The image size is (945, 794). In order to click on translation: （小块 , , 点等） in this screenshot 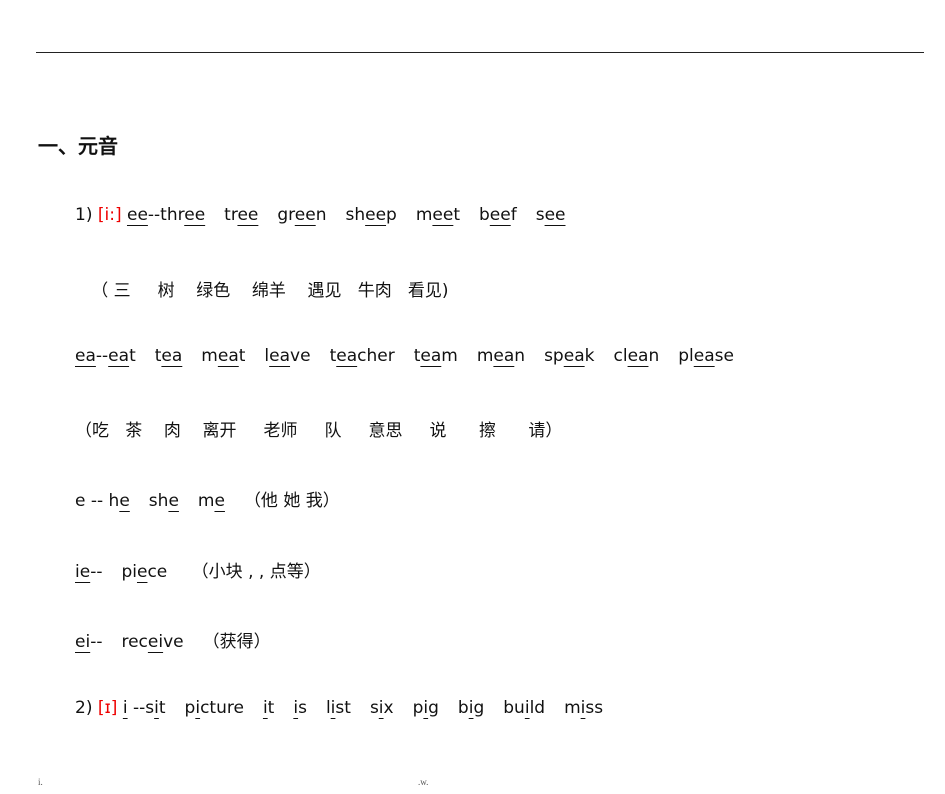, I will do `click(253, 572)`.